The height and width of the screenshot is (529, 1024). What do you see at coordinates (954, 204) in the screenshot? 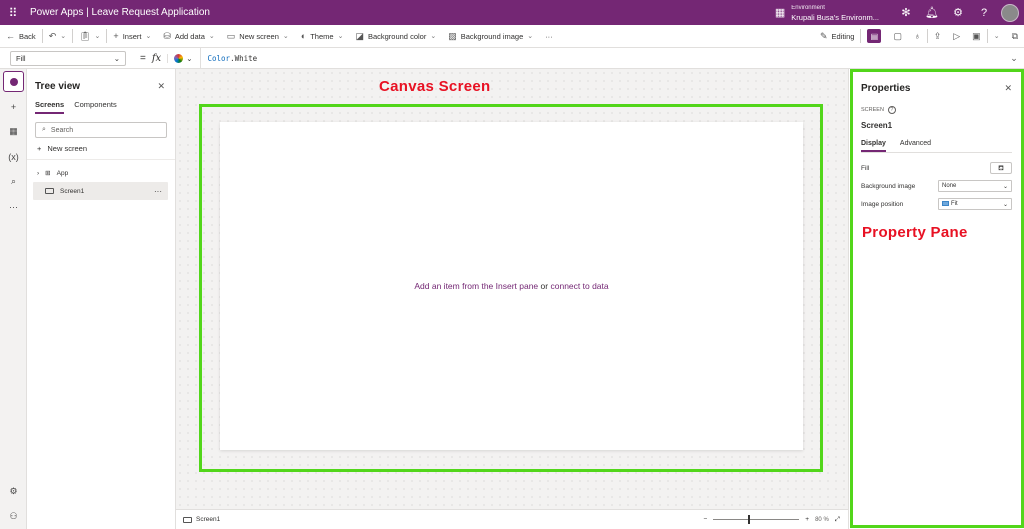
I see `image-position-value: Fit` at bounding box center [954, 204].